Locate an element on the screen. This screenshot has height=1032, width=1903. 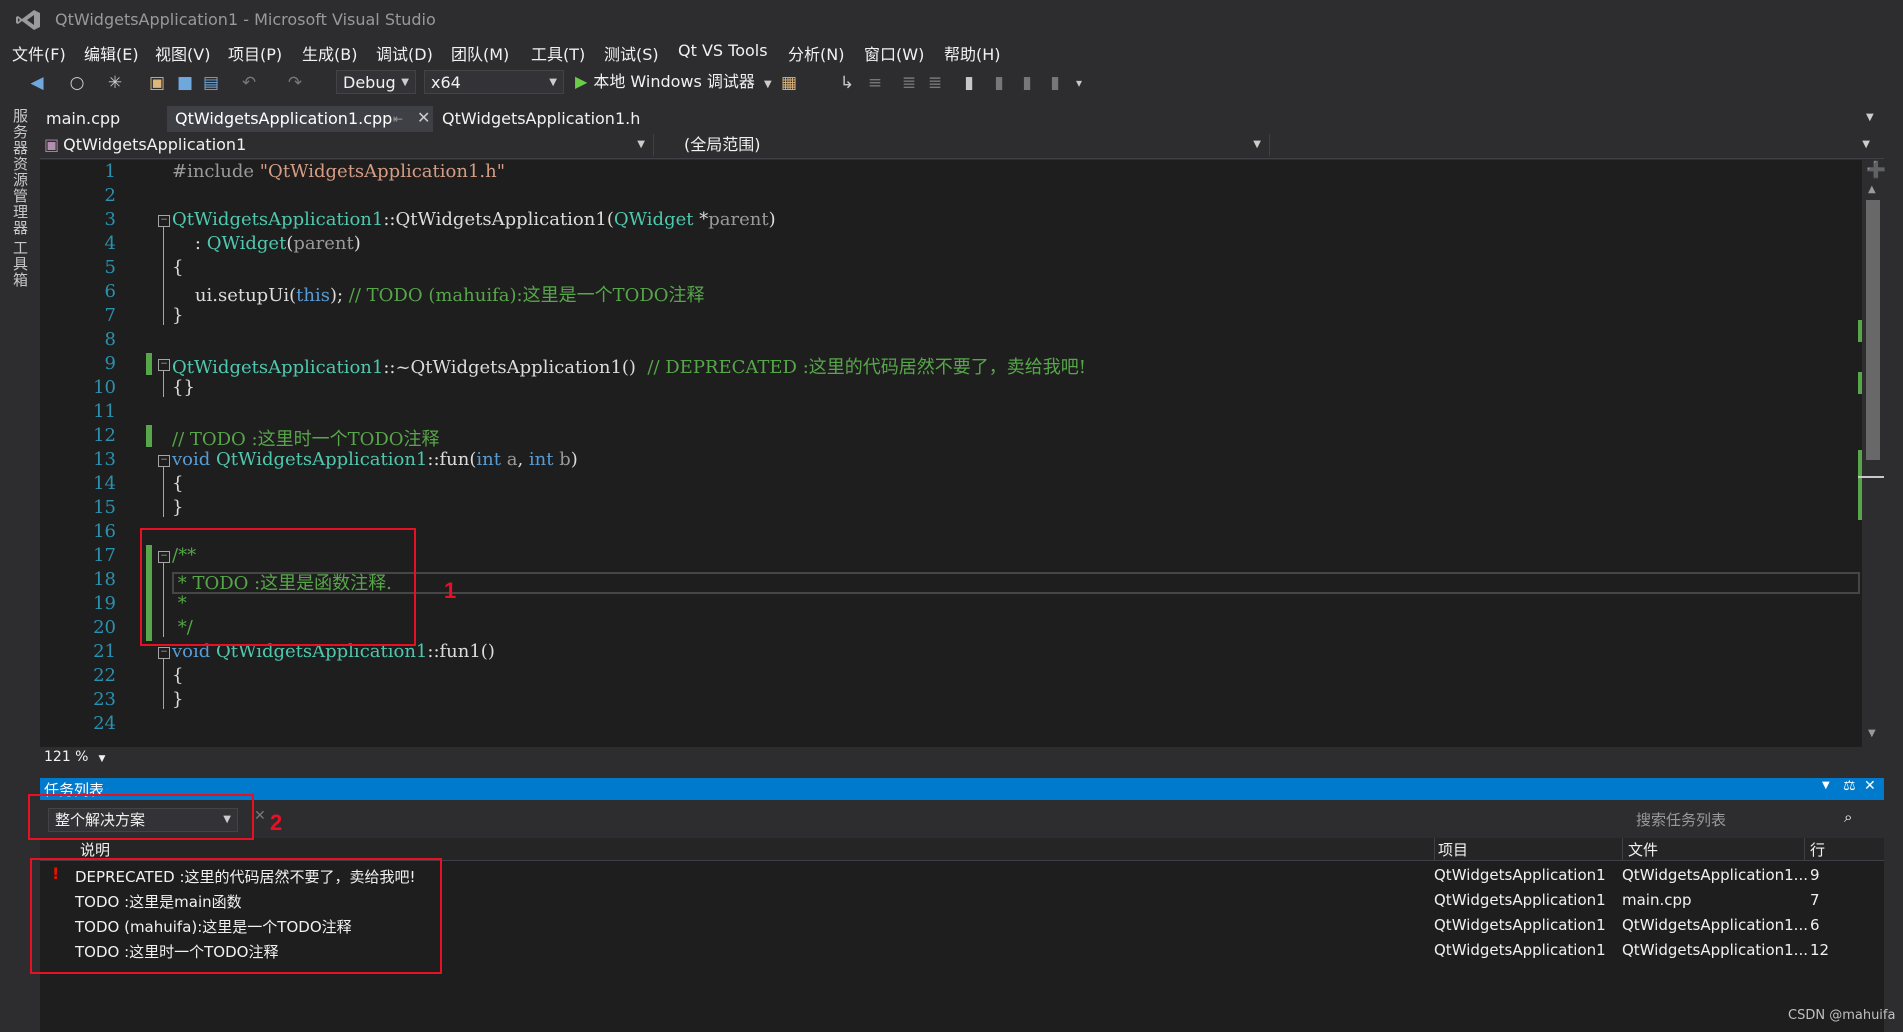
menu-window: 窗口(W) is located at coordinates (894, 53).